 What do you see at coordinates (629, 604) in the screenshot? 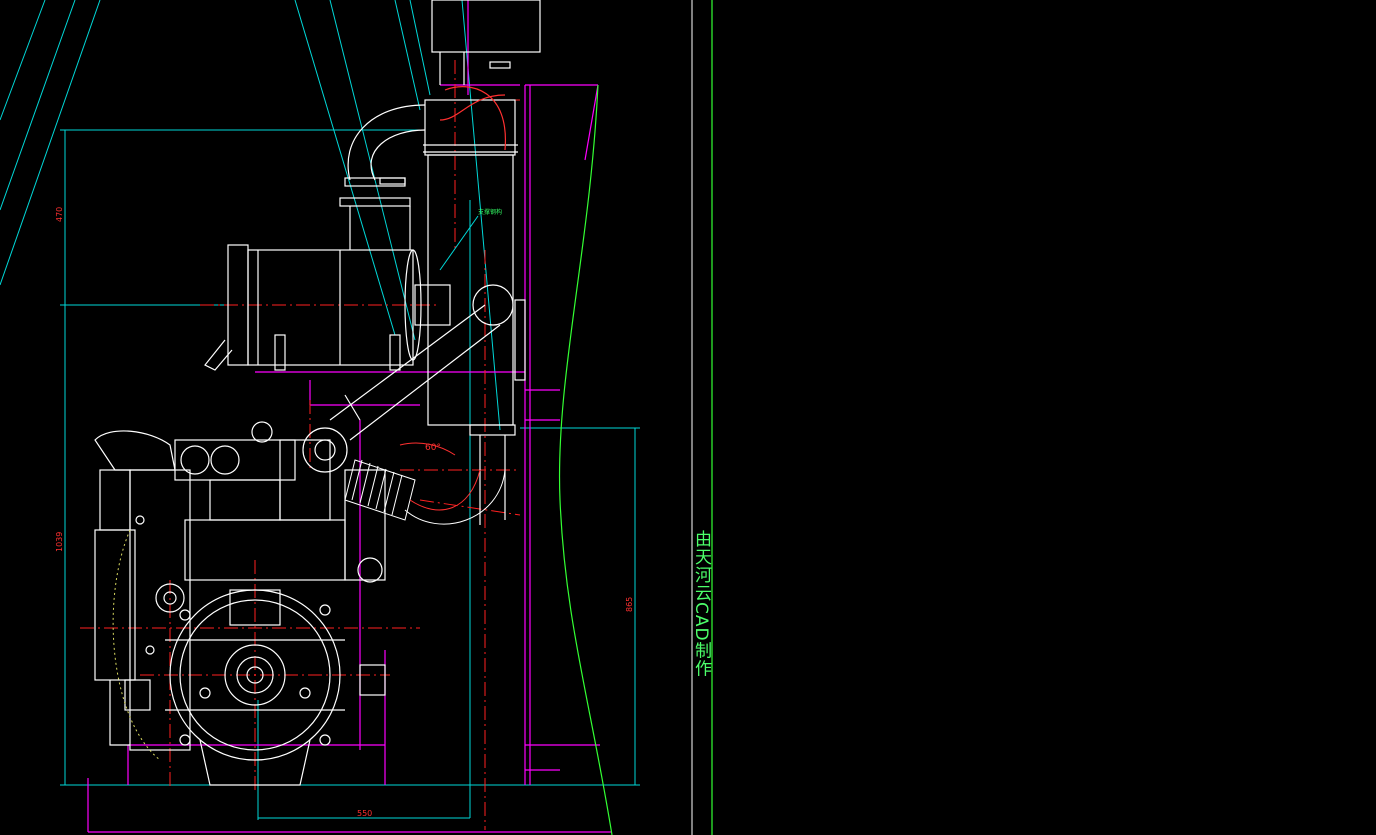
I see `dim-height-right-label: 865` at bounding box center [629, 604].